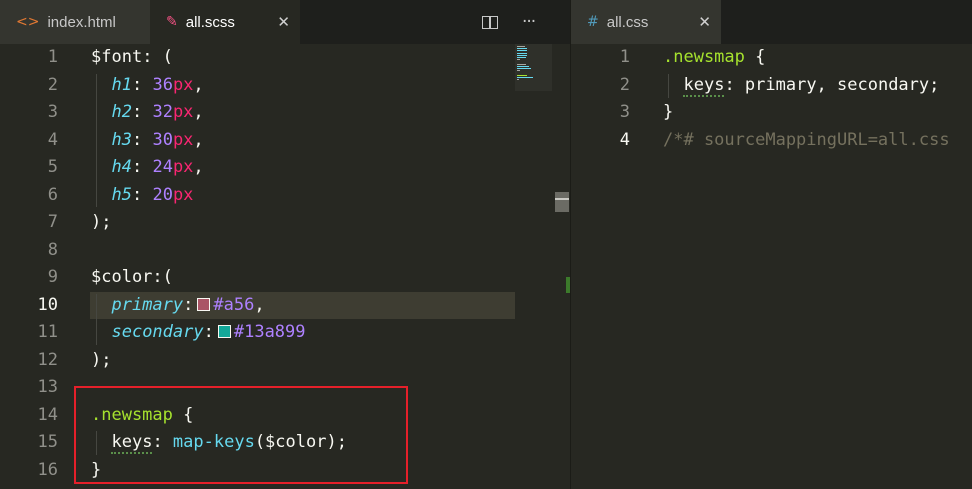 The height and width of the screenshot is (489, 972). I want to click on code-line: 1 $font: (, so click(285, 58).